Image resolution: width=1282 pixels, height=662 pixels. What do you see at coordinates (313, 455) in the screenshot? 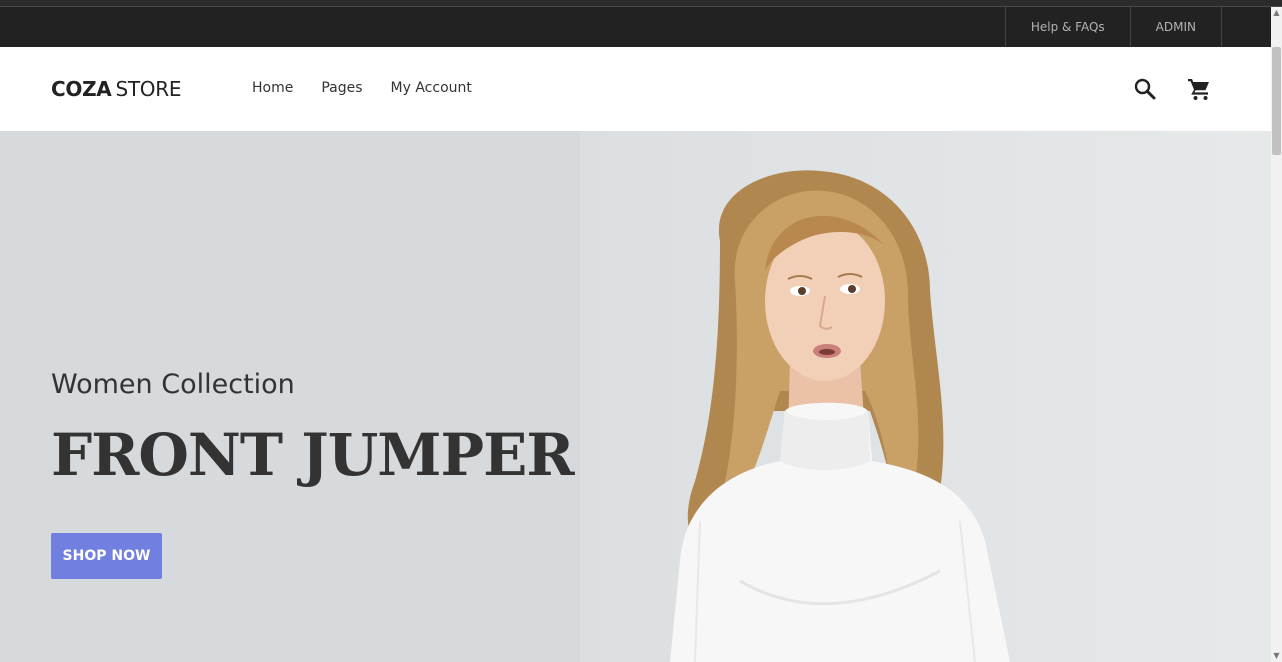
I see `hero-title: FRONT JUMPER` at bounding box center [313, 455].